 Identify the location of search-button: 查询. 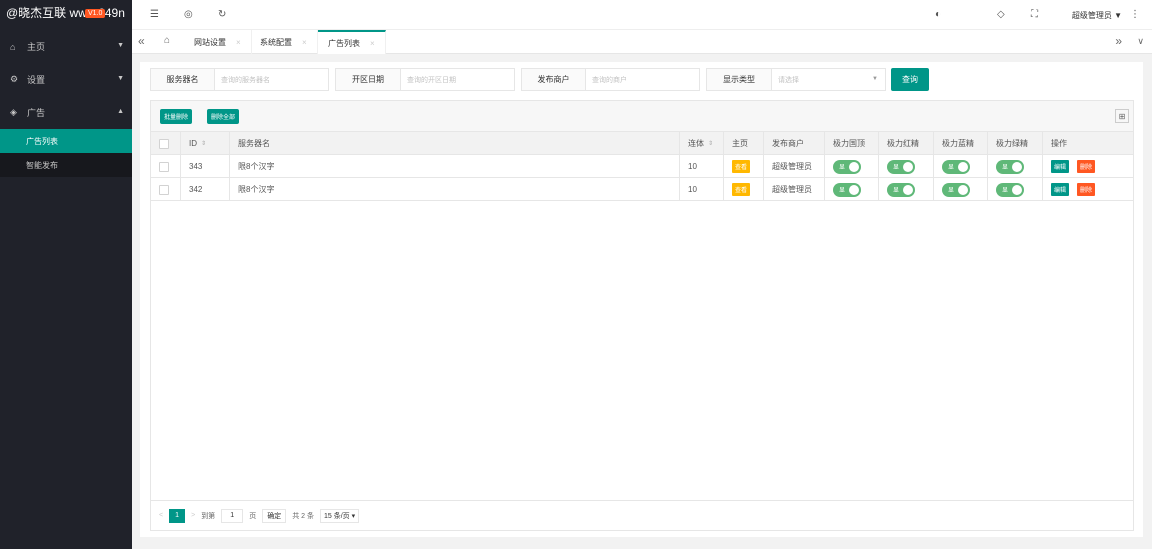
(910, 79).